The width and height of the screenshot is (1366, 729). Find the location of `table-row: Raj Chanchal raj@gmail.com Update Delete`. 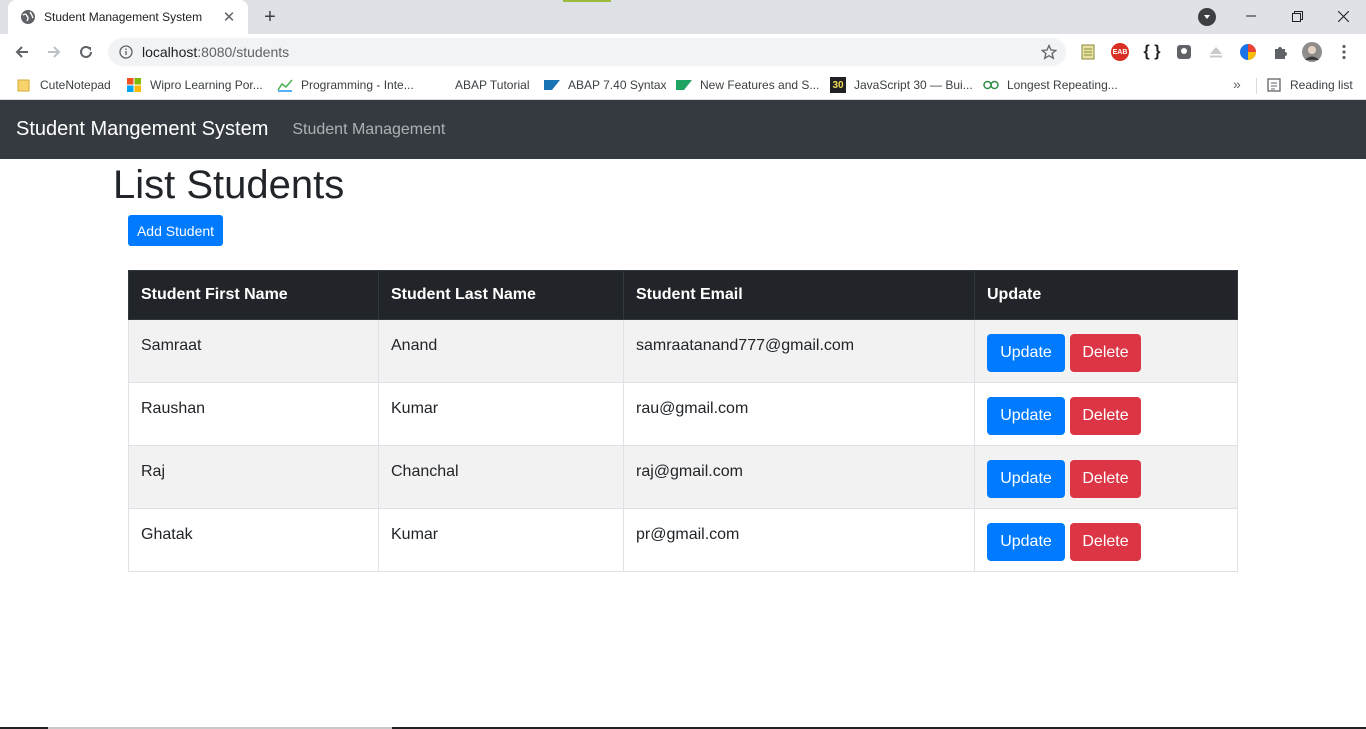

table-row: Raj Chanchal raj@gmail.com Update Delete is located at coordinates (683, 477).